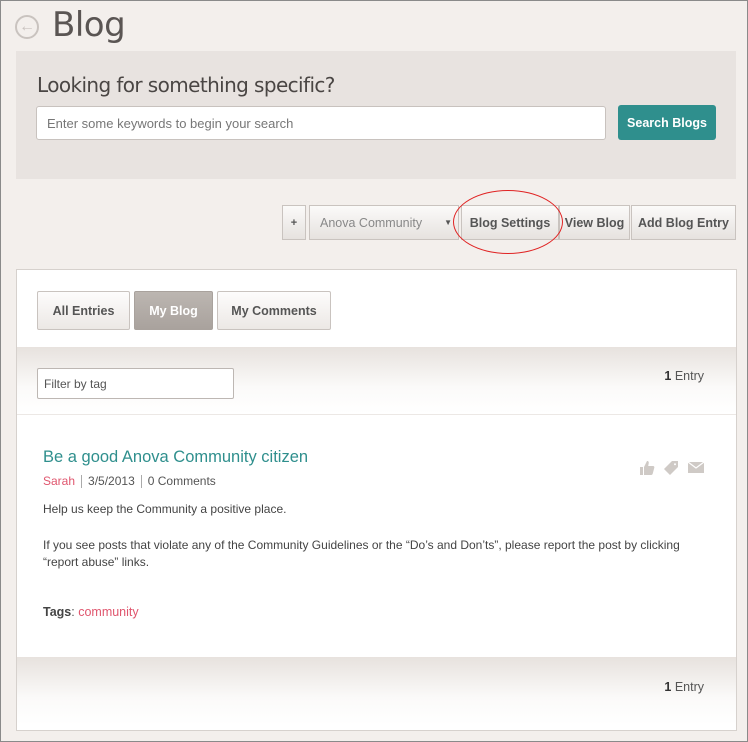 This screenshot has height=742, width=748. I want to click on post-meta: Sarah 3/5/2013 0 Comments, so click(132, 481).